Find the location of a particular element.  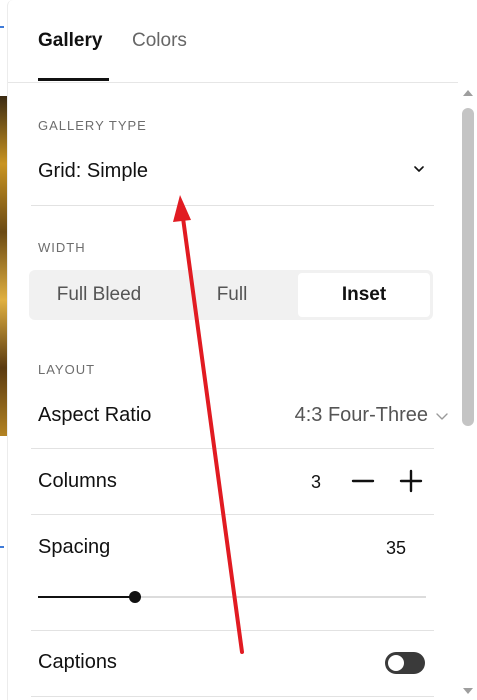

width-segmented-control: Full Bleed Full Inset is located at coordinates (231, 295).